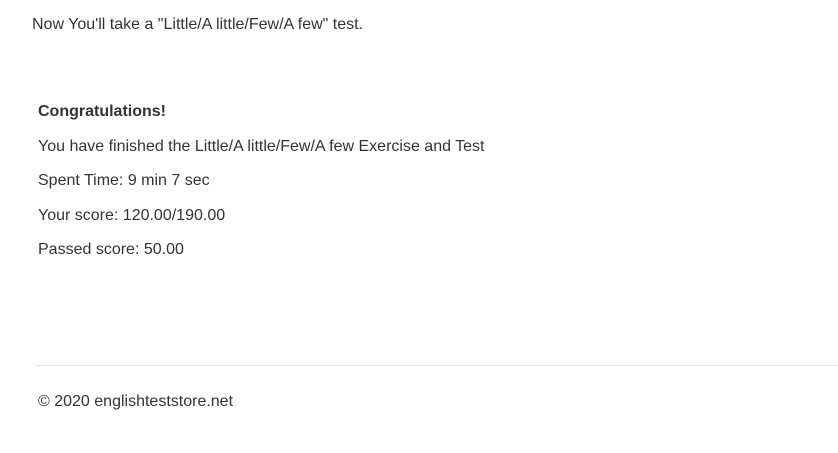 The width and height of the screenshot is (838, 453). What do you see at coordinates (136, 401) in the screenshot?
I see `footer-copyright: © 2020 englishteststore.net` at bounding box center [136, 401].